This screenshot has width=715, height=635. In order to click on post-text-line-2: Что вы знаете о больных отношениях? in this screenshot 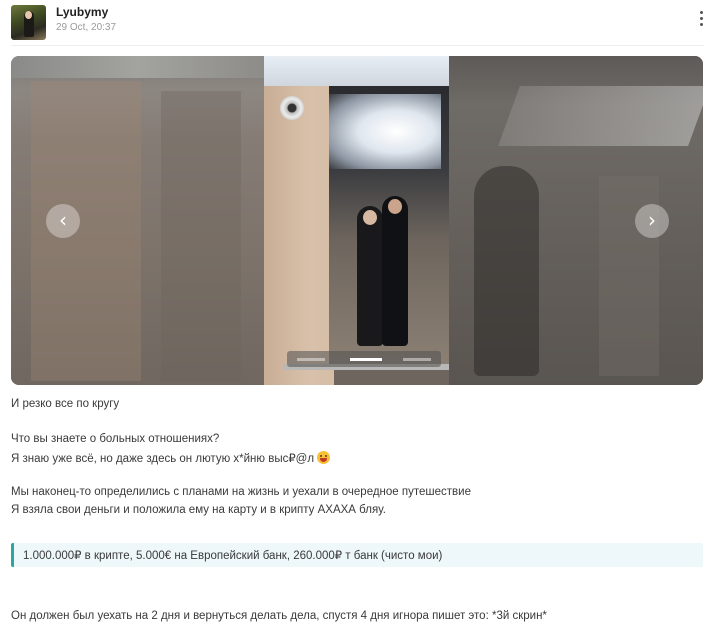, I will do `click(115, 439)`.